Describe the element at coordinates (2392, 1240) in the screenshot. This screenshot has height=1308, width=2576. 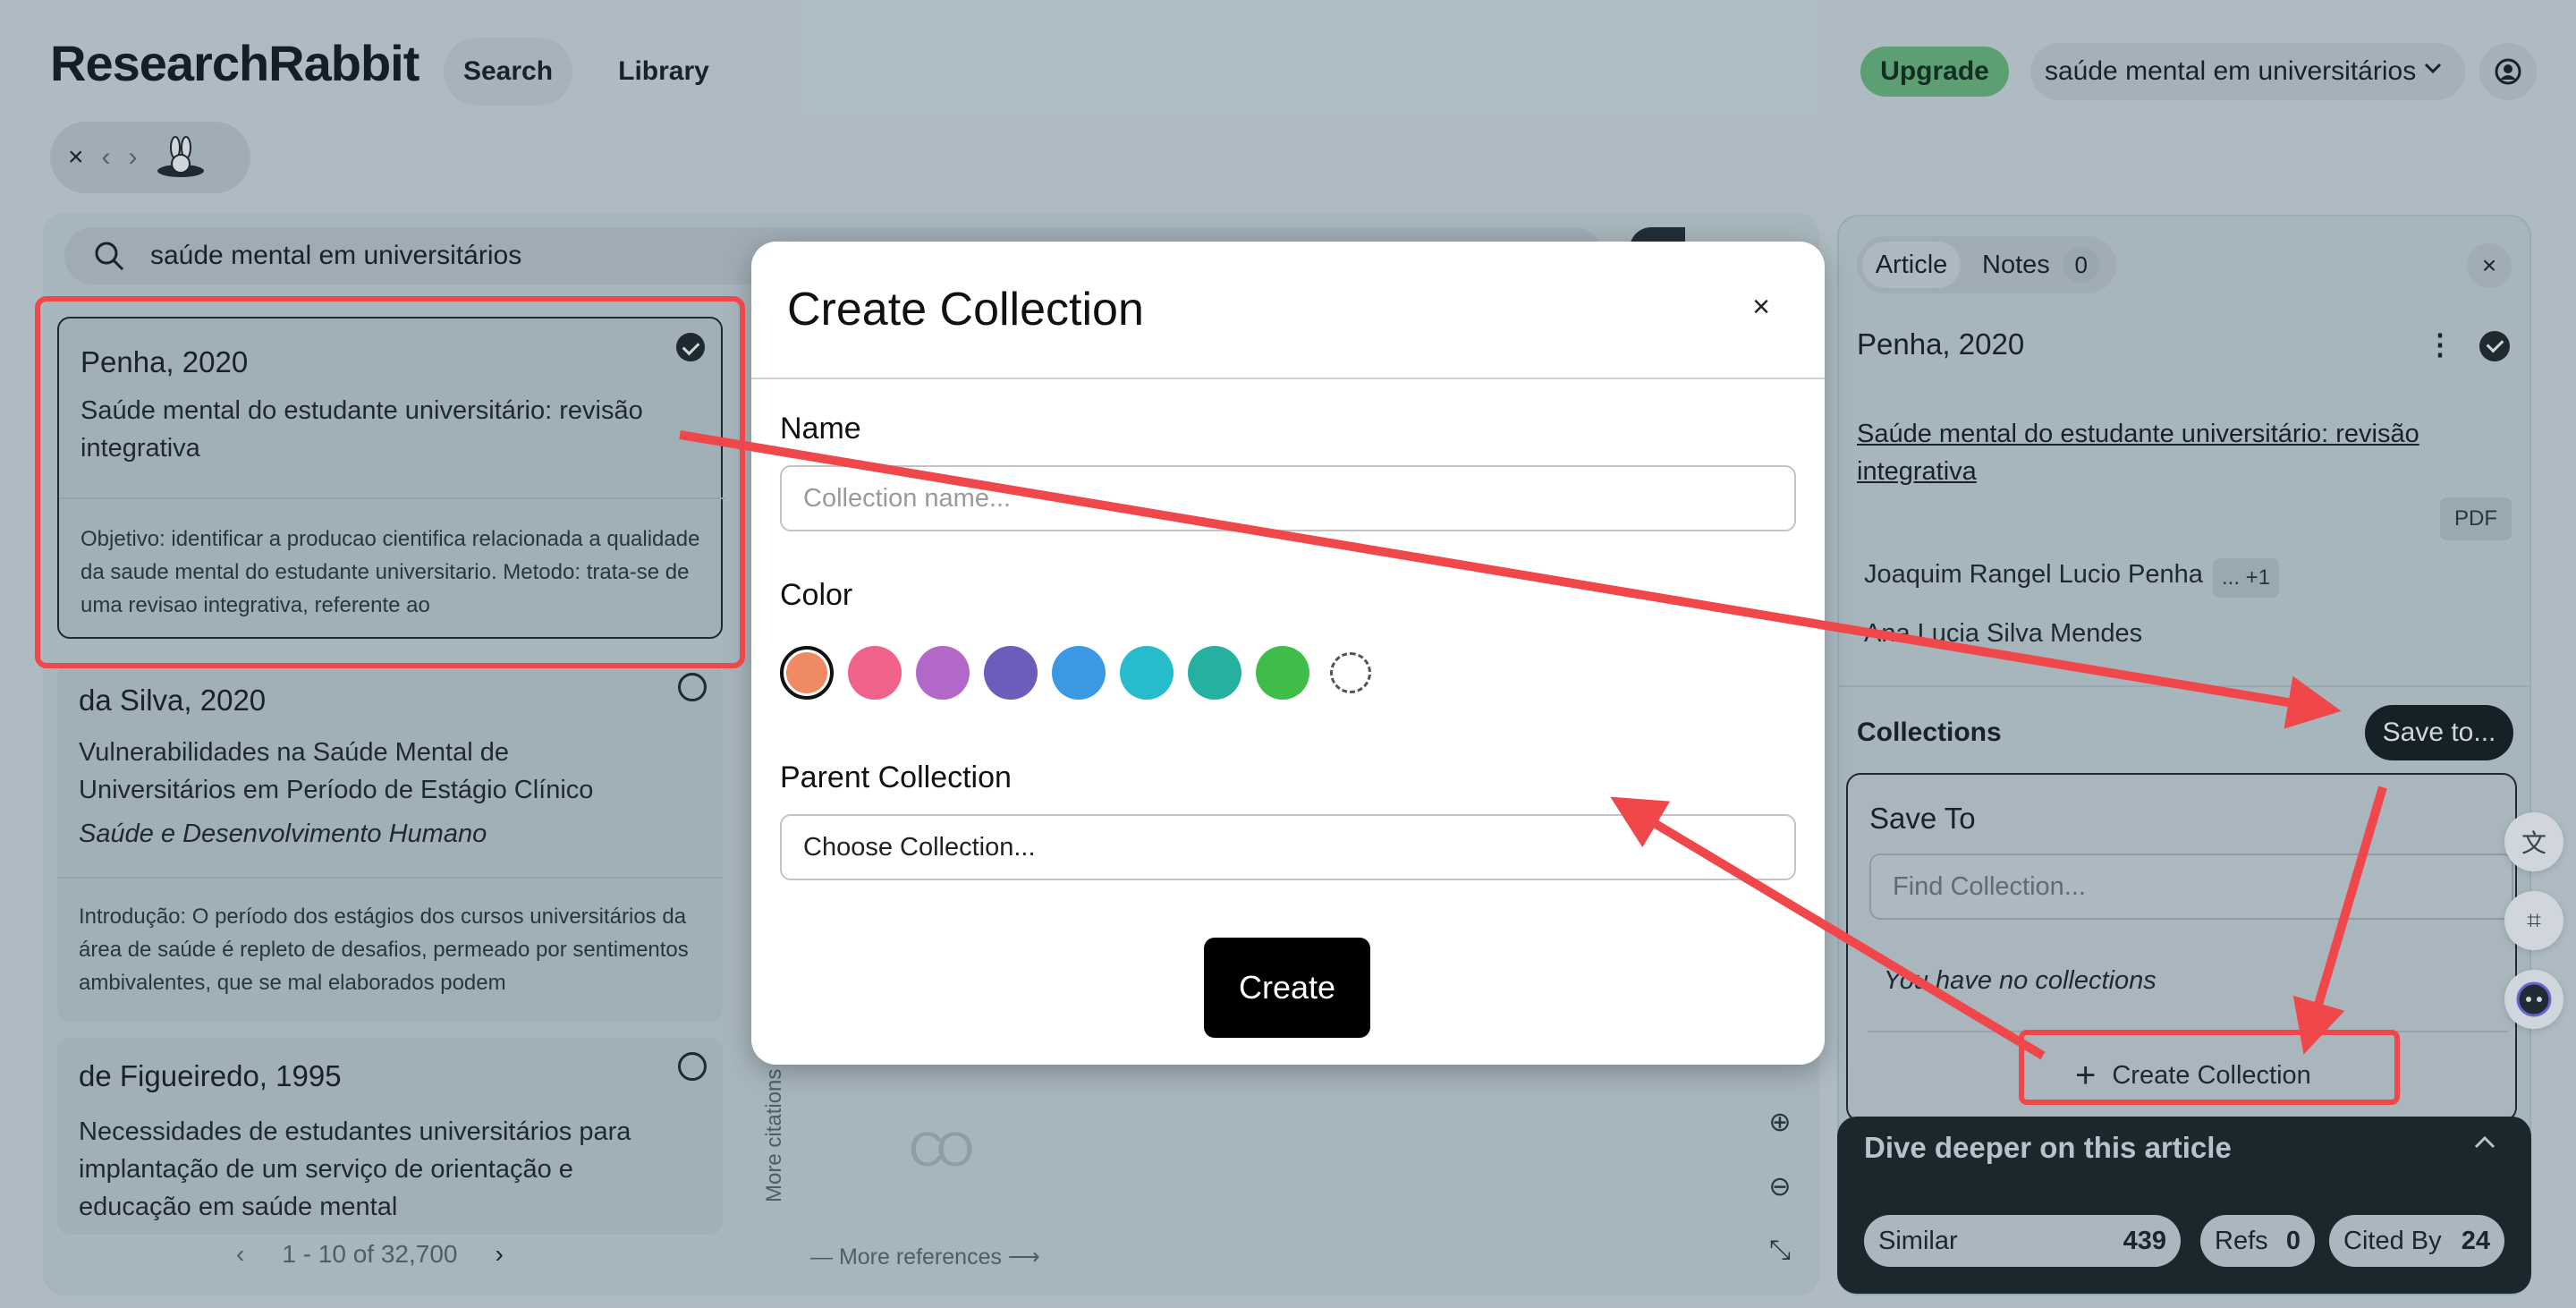
I see `cited-by-label: Cited By` at that location.